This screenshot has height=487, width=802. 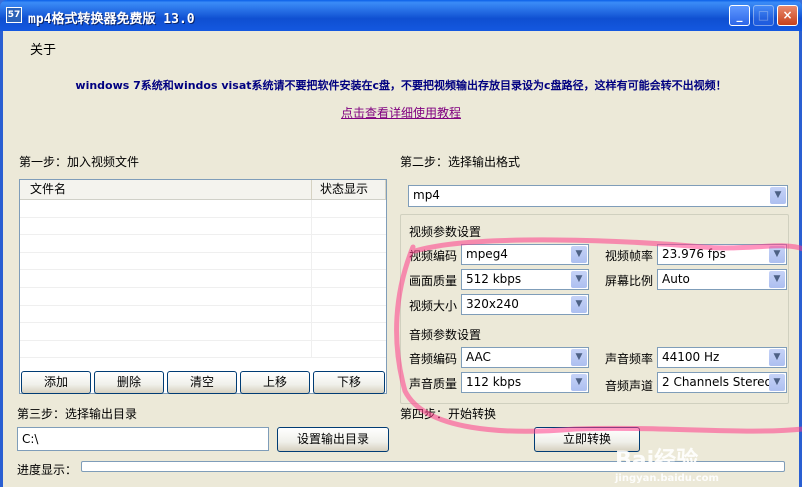 What do you see at coordinates (433, 384) in the screenshot?
I see `audio-quality-label: 声音质量` at bounding box center [433, 384].